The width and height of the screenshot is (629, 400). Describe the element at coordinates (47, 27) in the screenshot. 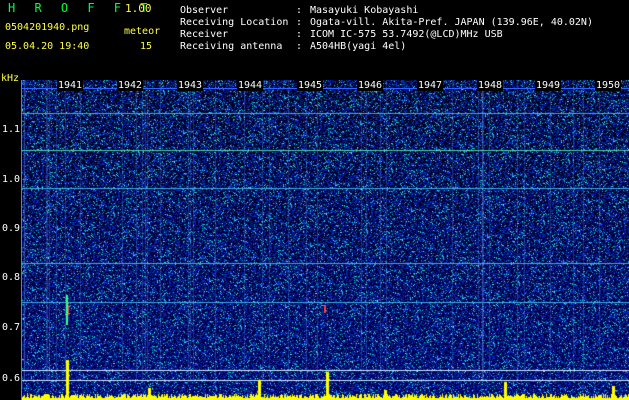

I see `file-name: 0504201940.png` at that location.